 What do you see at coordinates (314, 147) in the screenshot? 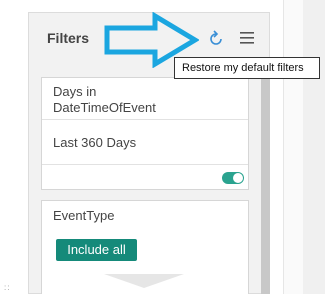
I see `right-scrollbar` at bounding box center [314, 147].